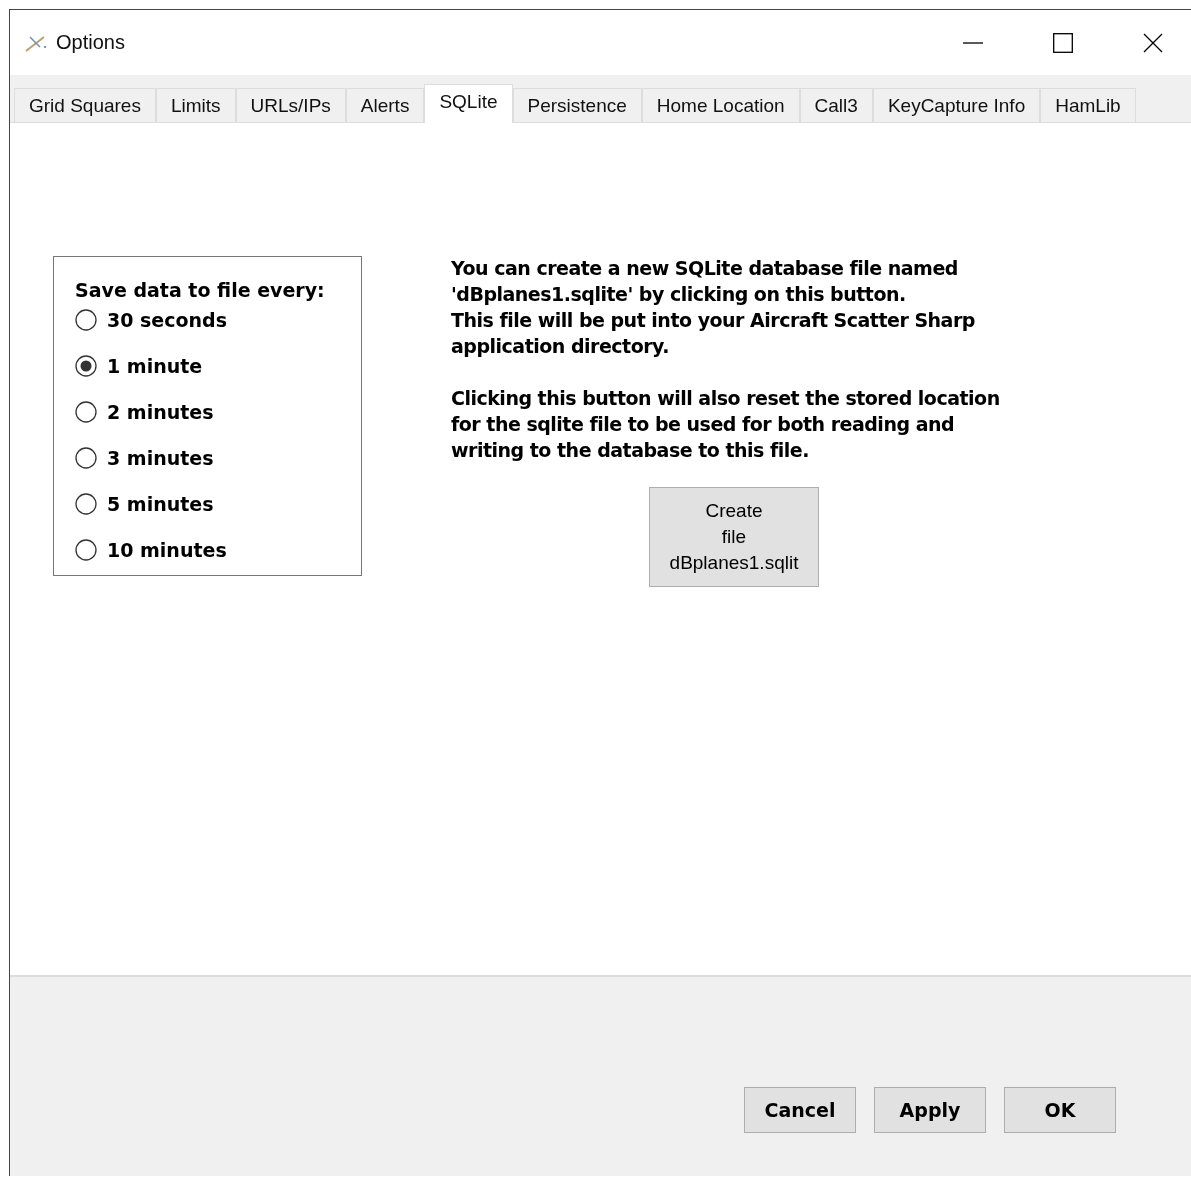 The width and height of the screenshot is (1191, 1178). What do you see at coordinates (167, 550) in the screenshot?
I see `radio-label: 10 minutes` at bounding box center [167, 550].